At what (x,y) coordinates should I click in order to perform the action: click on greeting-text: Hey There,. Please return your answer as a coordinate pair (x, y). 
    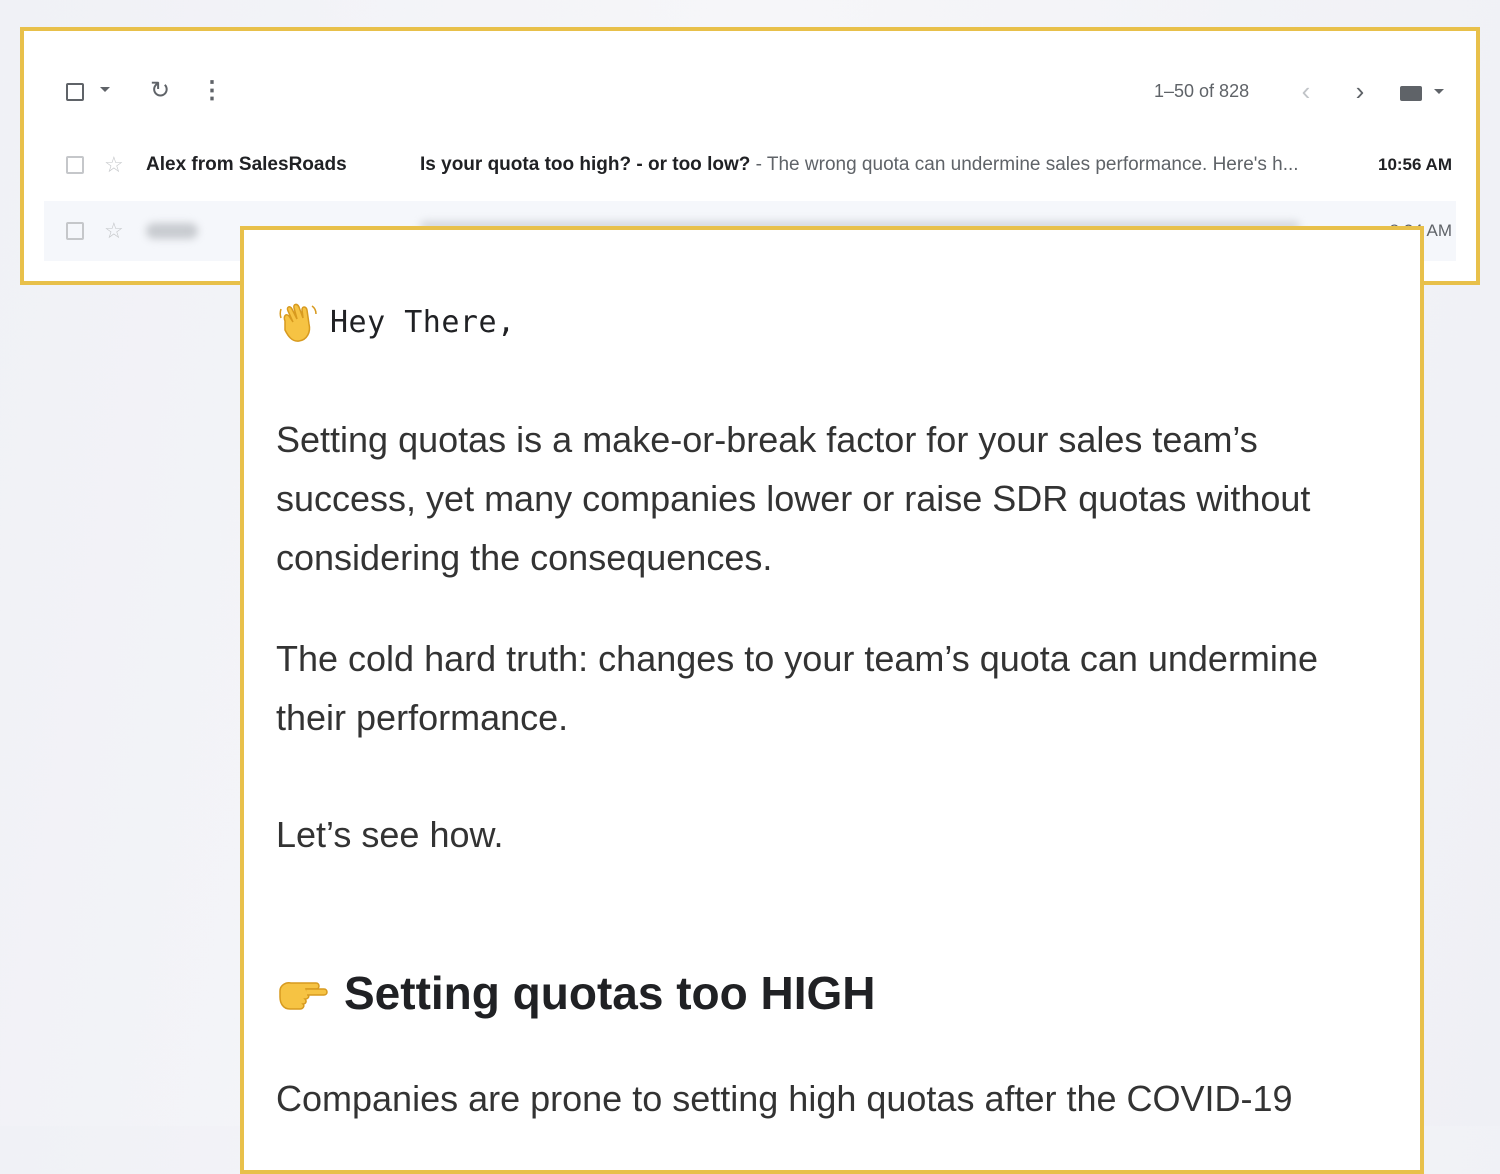
    Looking at the image, I should click on (423, 322).